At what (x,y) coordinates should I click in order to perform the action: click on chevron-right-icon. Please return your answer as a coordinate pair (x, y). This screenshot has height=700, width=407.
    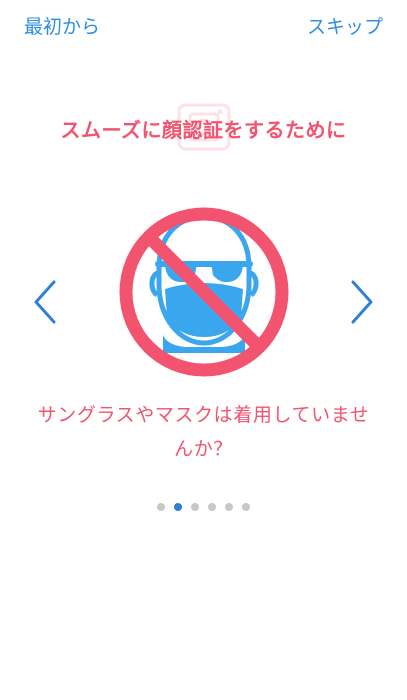
    Looking at the image, I should click on (362, 302).